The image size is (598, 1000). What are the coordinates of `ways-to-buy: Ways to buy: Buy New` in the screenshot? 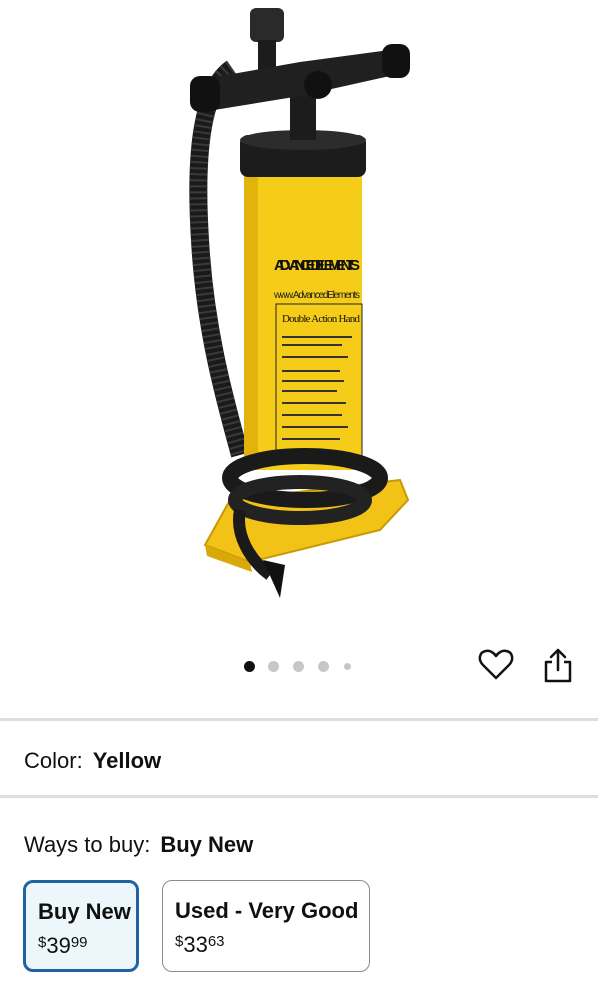 It's located at (138, 845).